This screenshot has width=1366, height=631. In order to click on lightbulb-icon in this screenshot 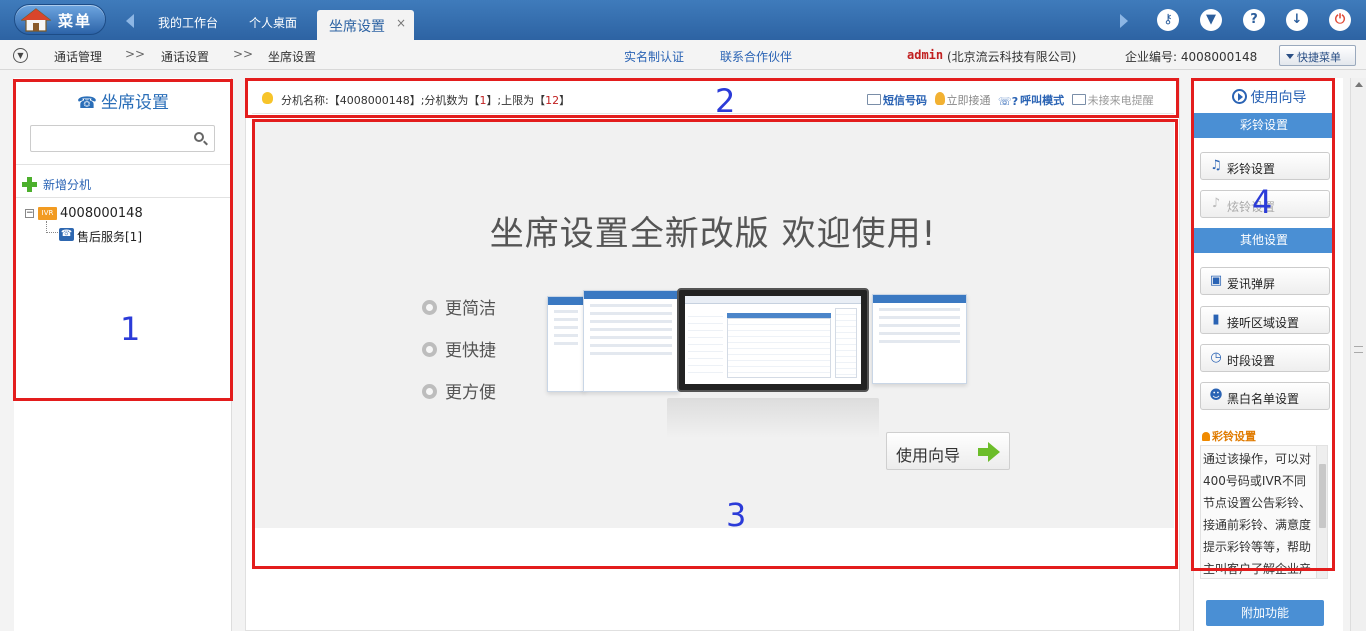, I will do `click(267, 98)`.